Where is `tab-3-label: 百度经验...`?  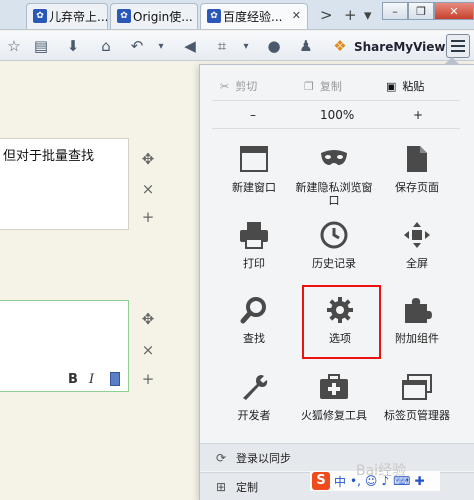
tab-3-label: 百度经验... is located at coordinates (253, 17).